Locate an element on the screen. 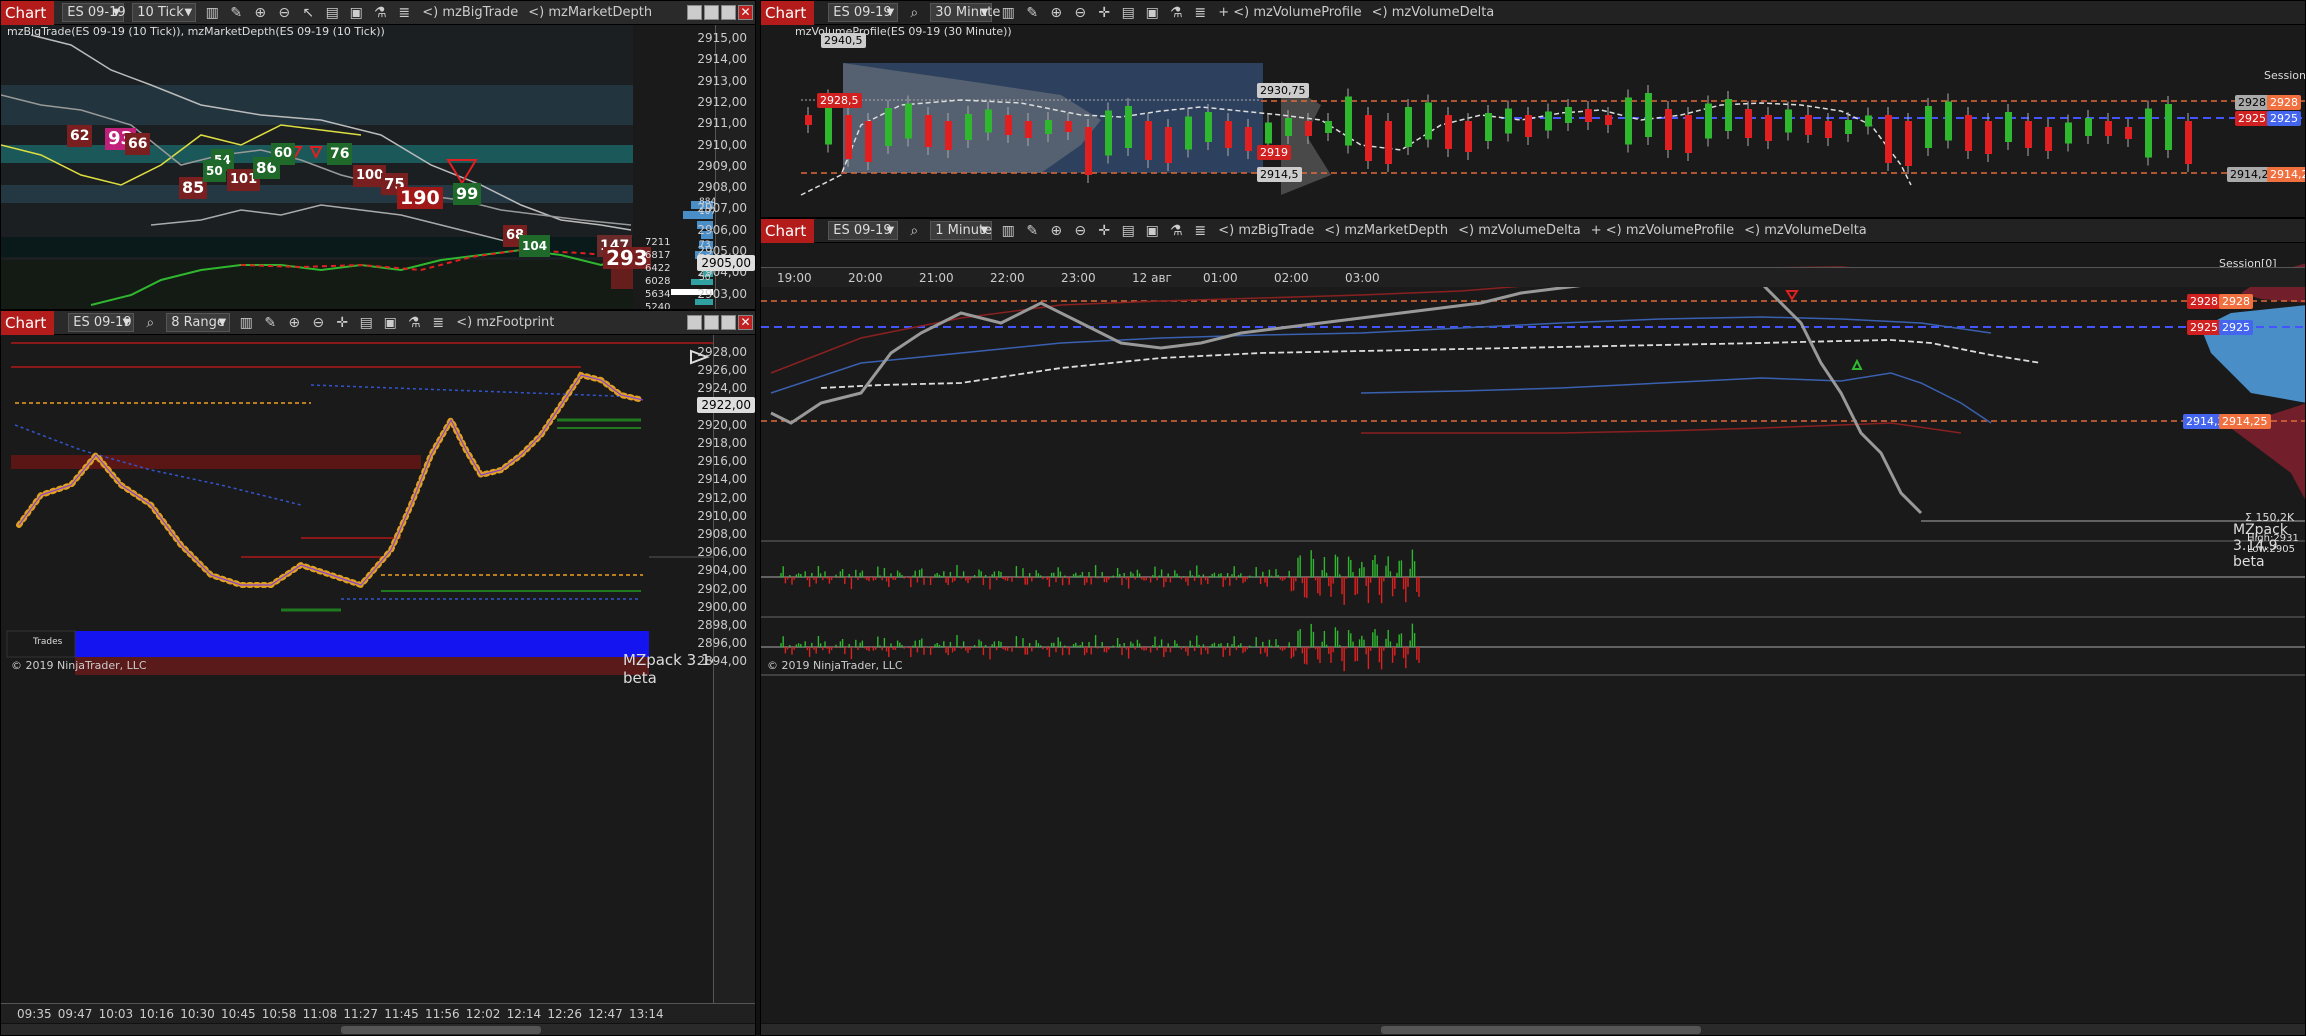 This screenshot has width=2306, height=1036. time-axis-tick: 19:00 is located at coordinates (794, 278).